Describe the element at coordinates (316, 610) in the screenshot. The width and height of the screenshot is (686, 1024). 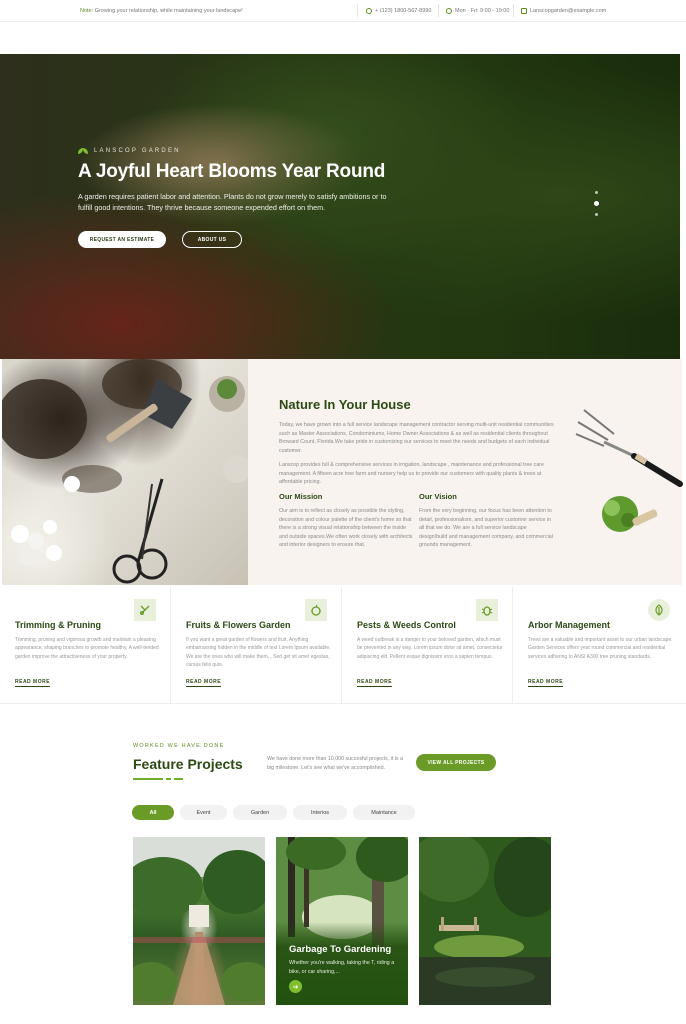
I see `fruit-icon` at that location.